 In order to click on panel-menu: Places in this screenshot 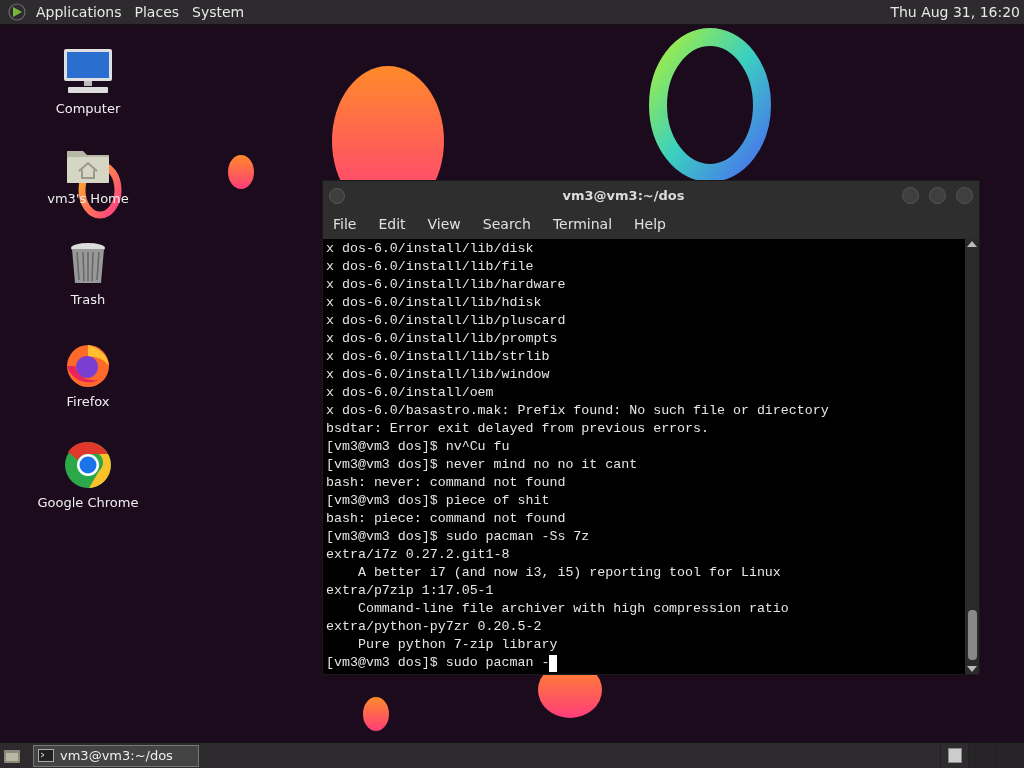, I will do `click(157, 12)`.